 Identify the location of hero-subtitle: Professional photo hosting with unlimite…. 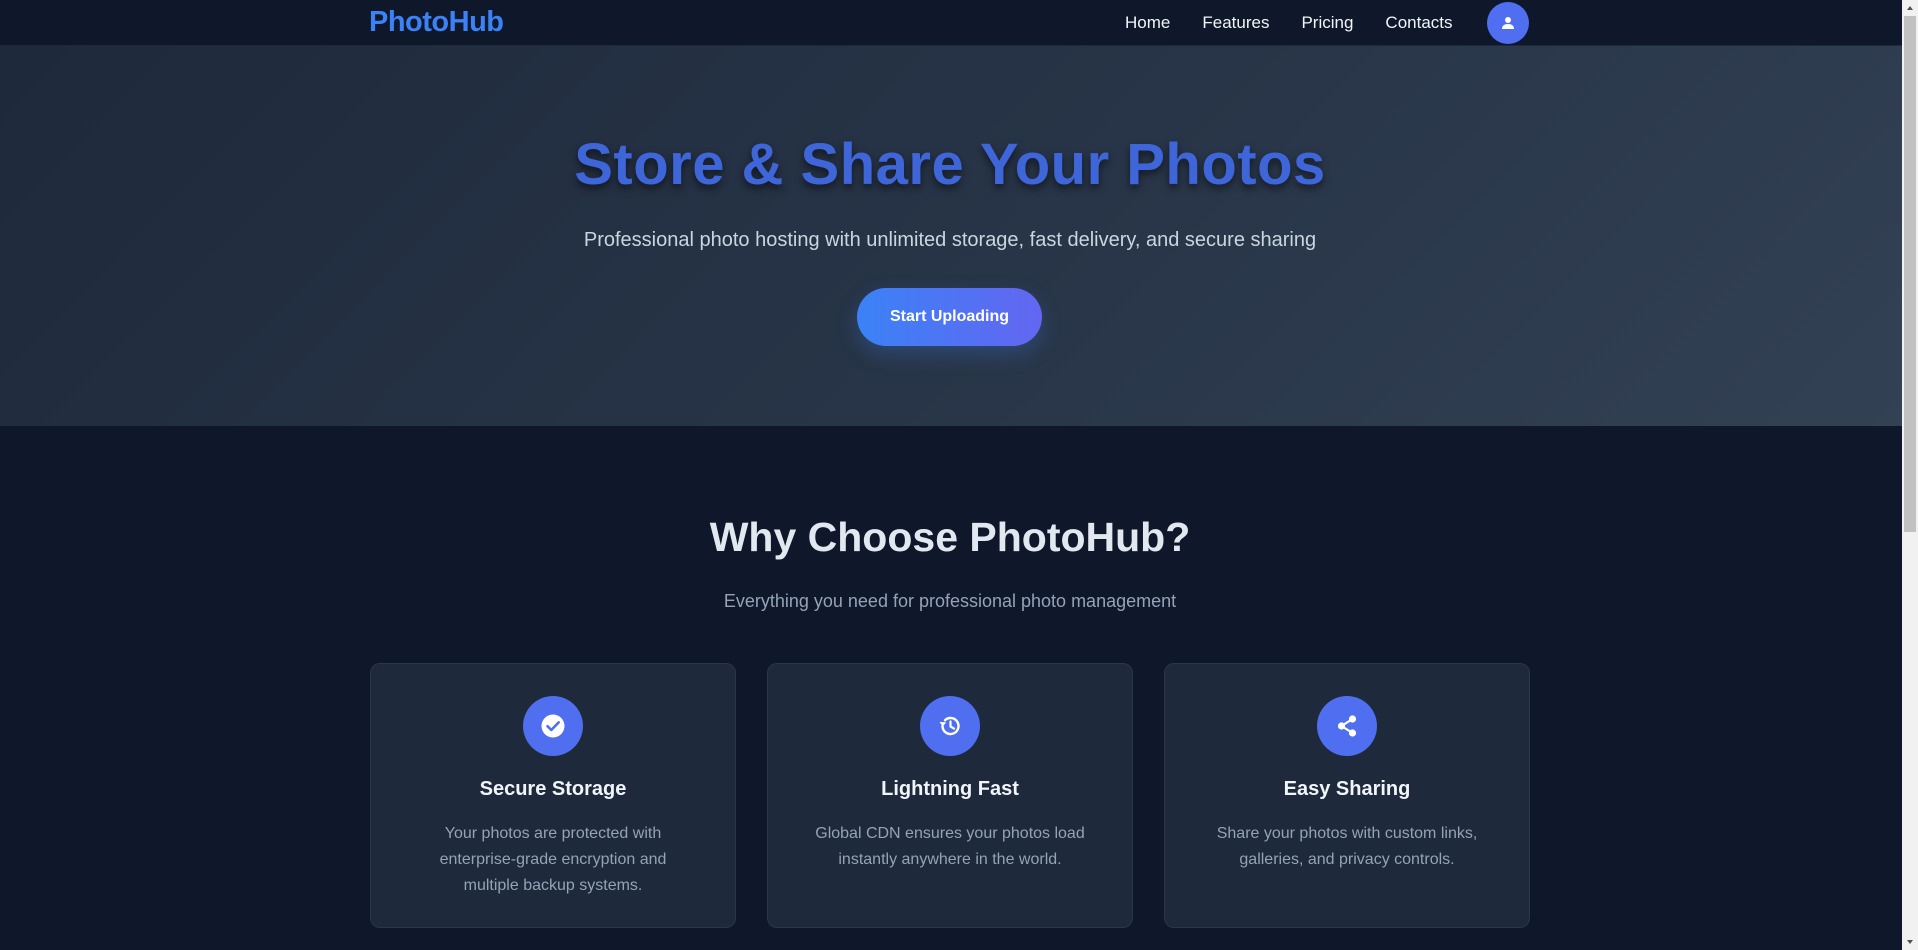
(950, 240).